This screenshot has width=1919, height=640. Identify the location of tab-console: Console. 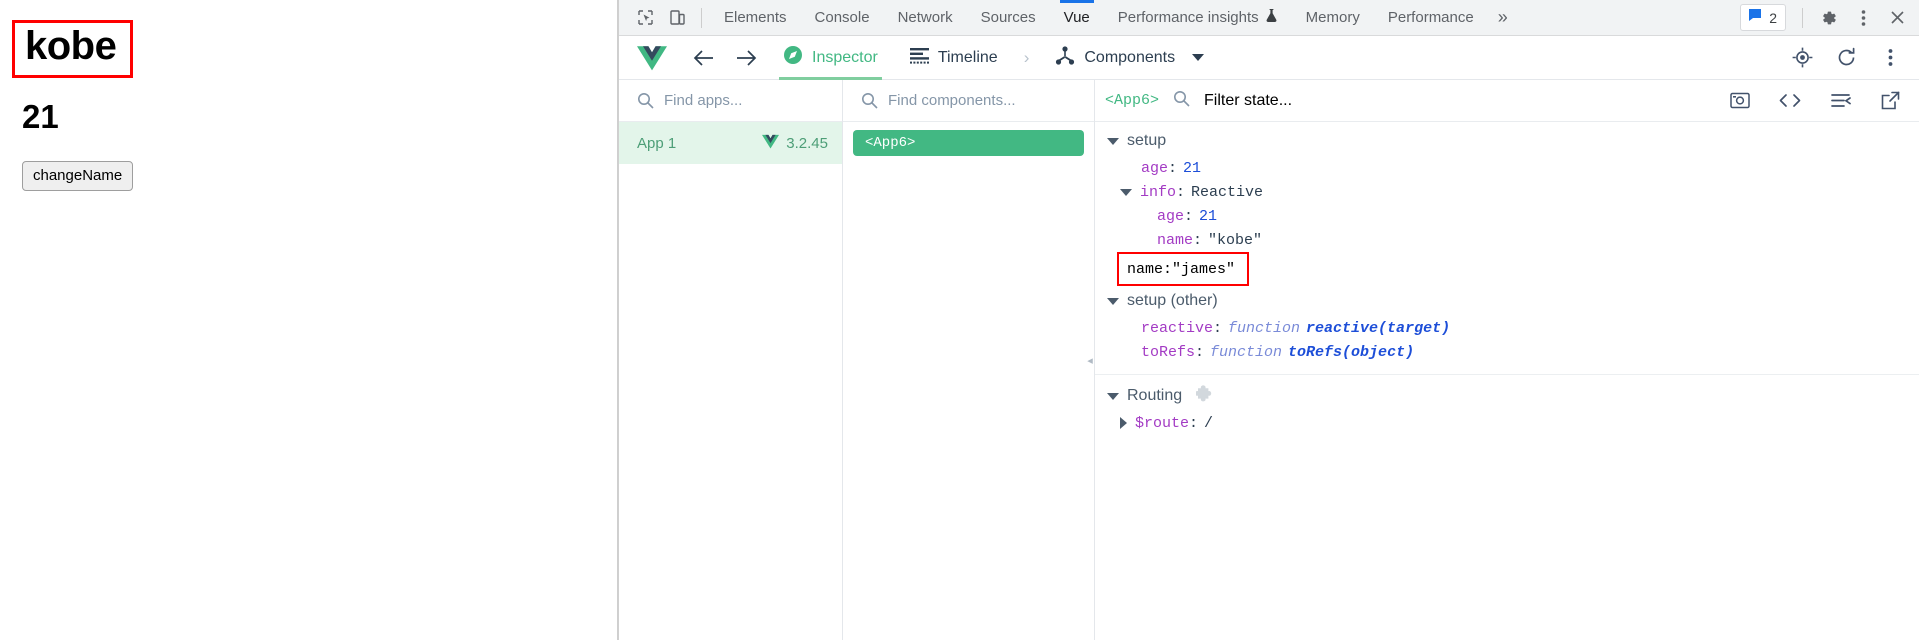
(842, 18).